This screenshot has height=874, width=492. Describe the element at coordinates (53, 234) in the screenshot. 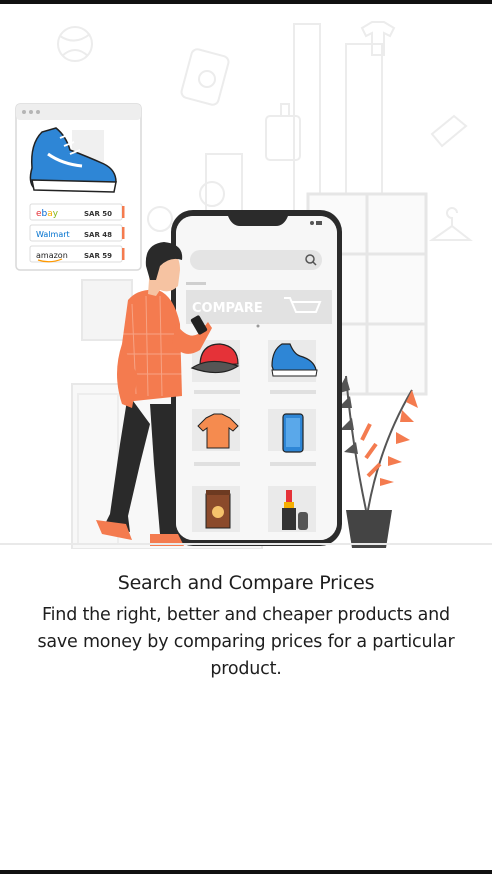

I see `walmart-logo: Walmart` at that location.